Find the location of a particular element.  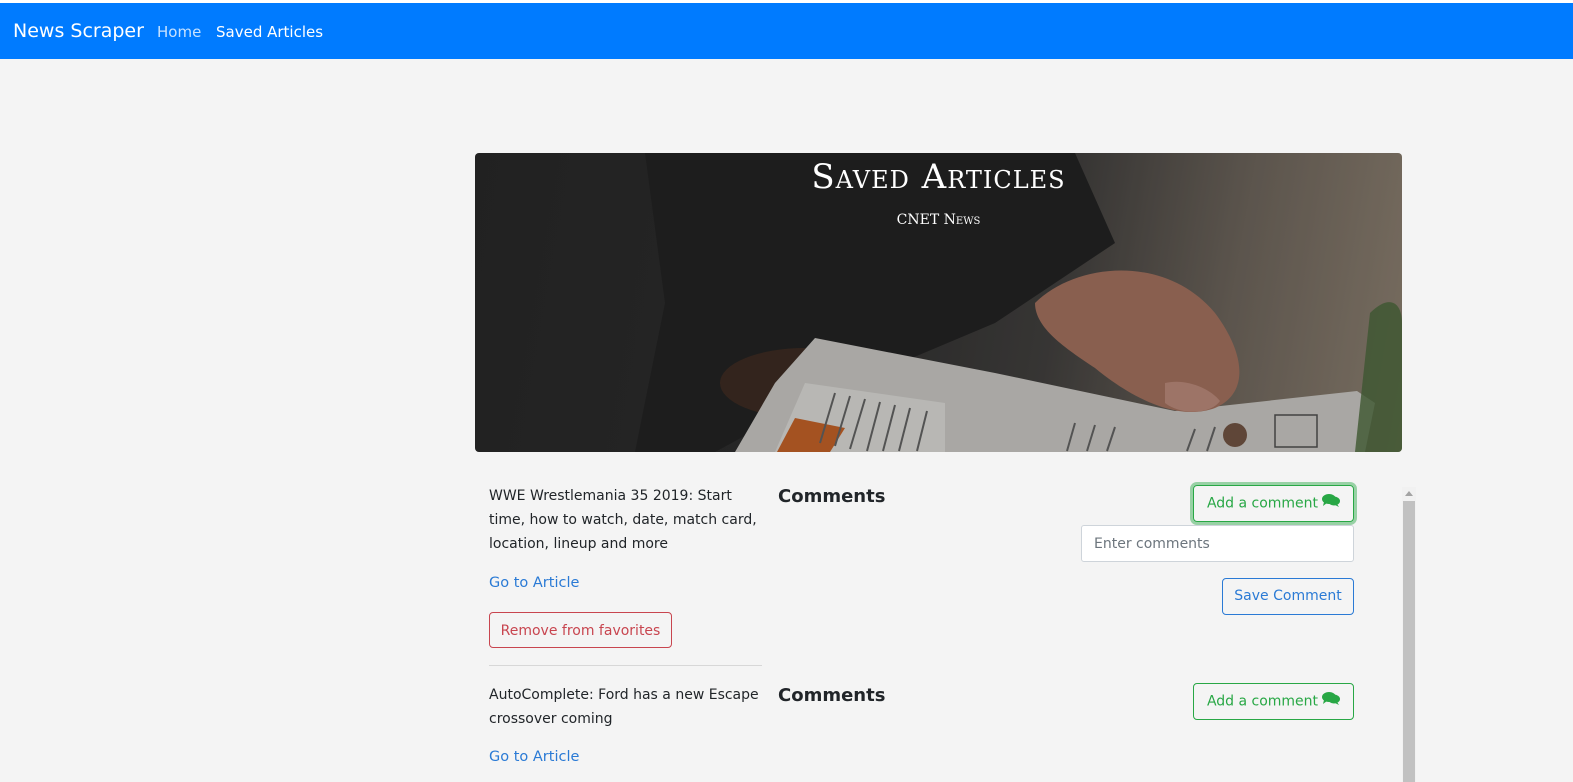

article-divider is located at coordinates (625, 665).